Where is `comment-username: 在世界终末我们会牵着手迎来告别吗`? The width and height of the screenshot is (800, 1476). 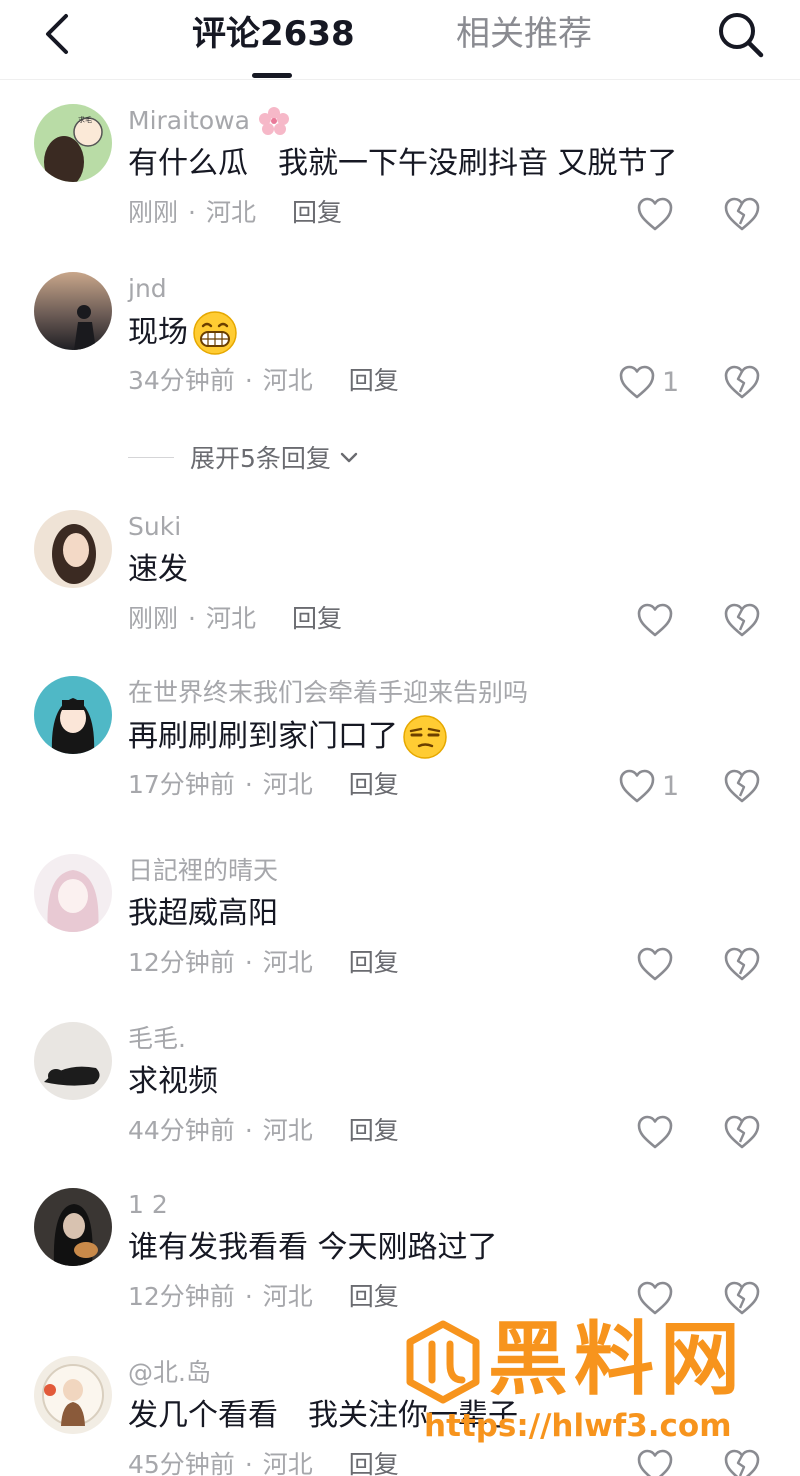
comment-username: 在世界终末我们会牵着手迎来告别吗 is located at coordinates (328, 693).